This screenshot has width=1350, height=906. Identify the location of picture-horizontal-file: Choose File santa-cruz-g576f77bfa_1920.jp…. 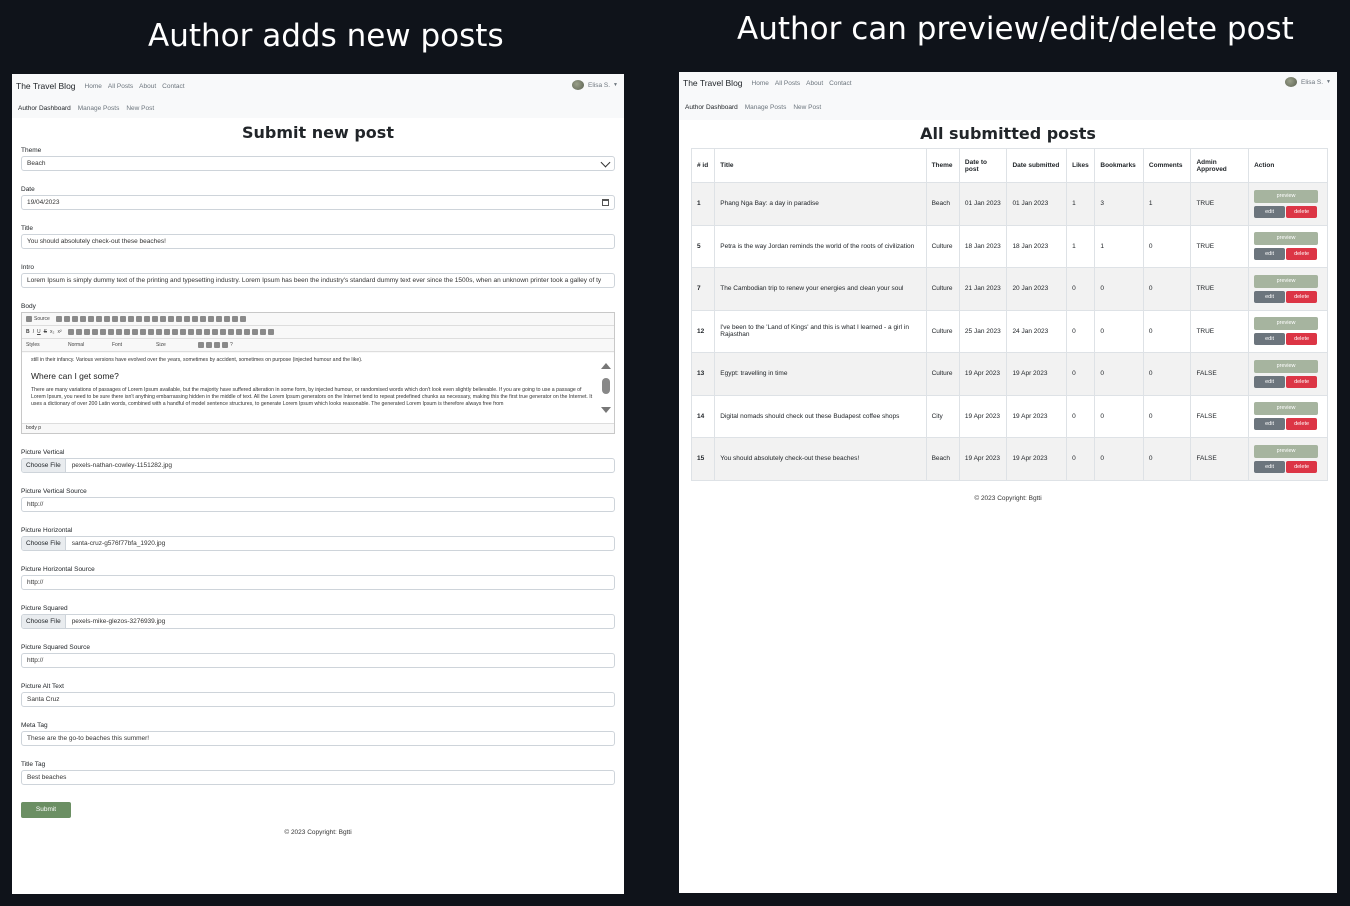
(318, 543).